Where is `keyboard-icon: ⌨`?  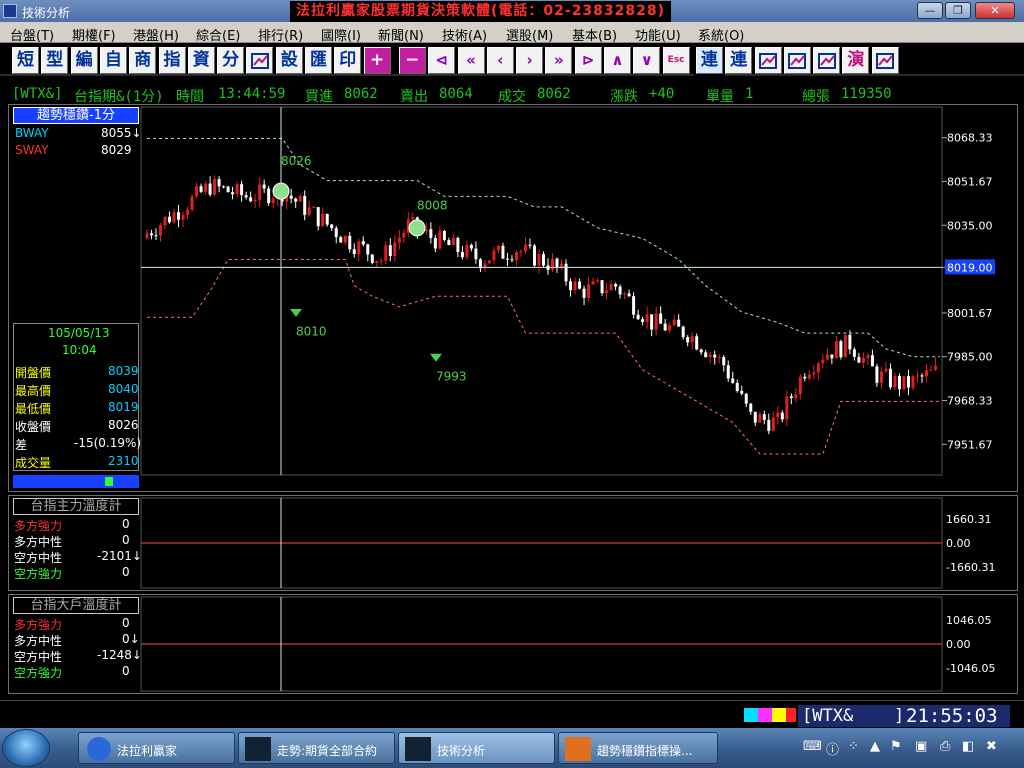
keyboard-icon: ⌨ is located at coordinates (812, 746).